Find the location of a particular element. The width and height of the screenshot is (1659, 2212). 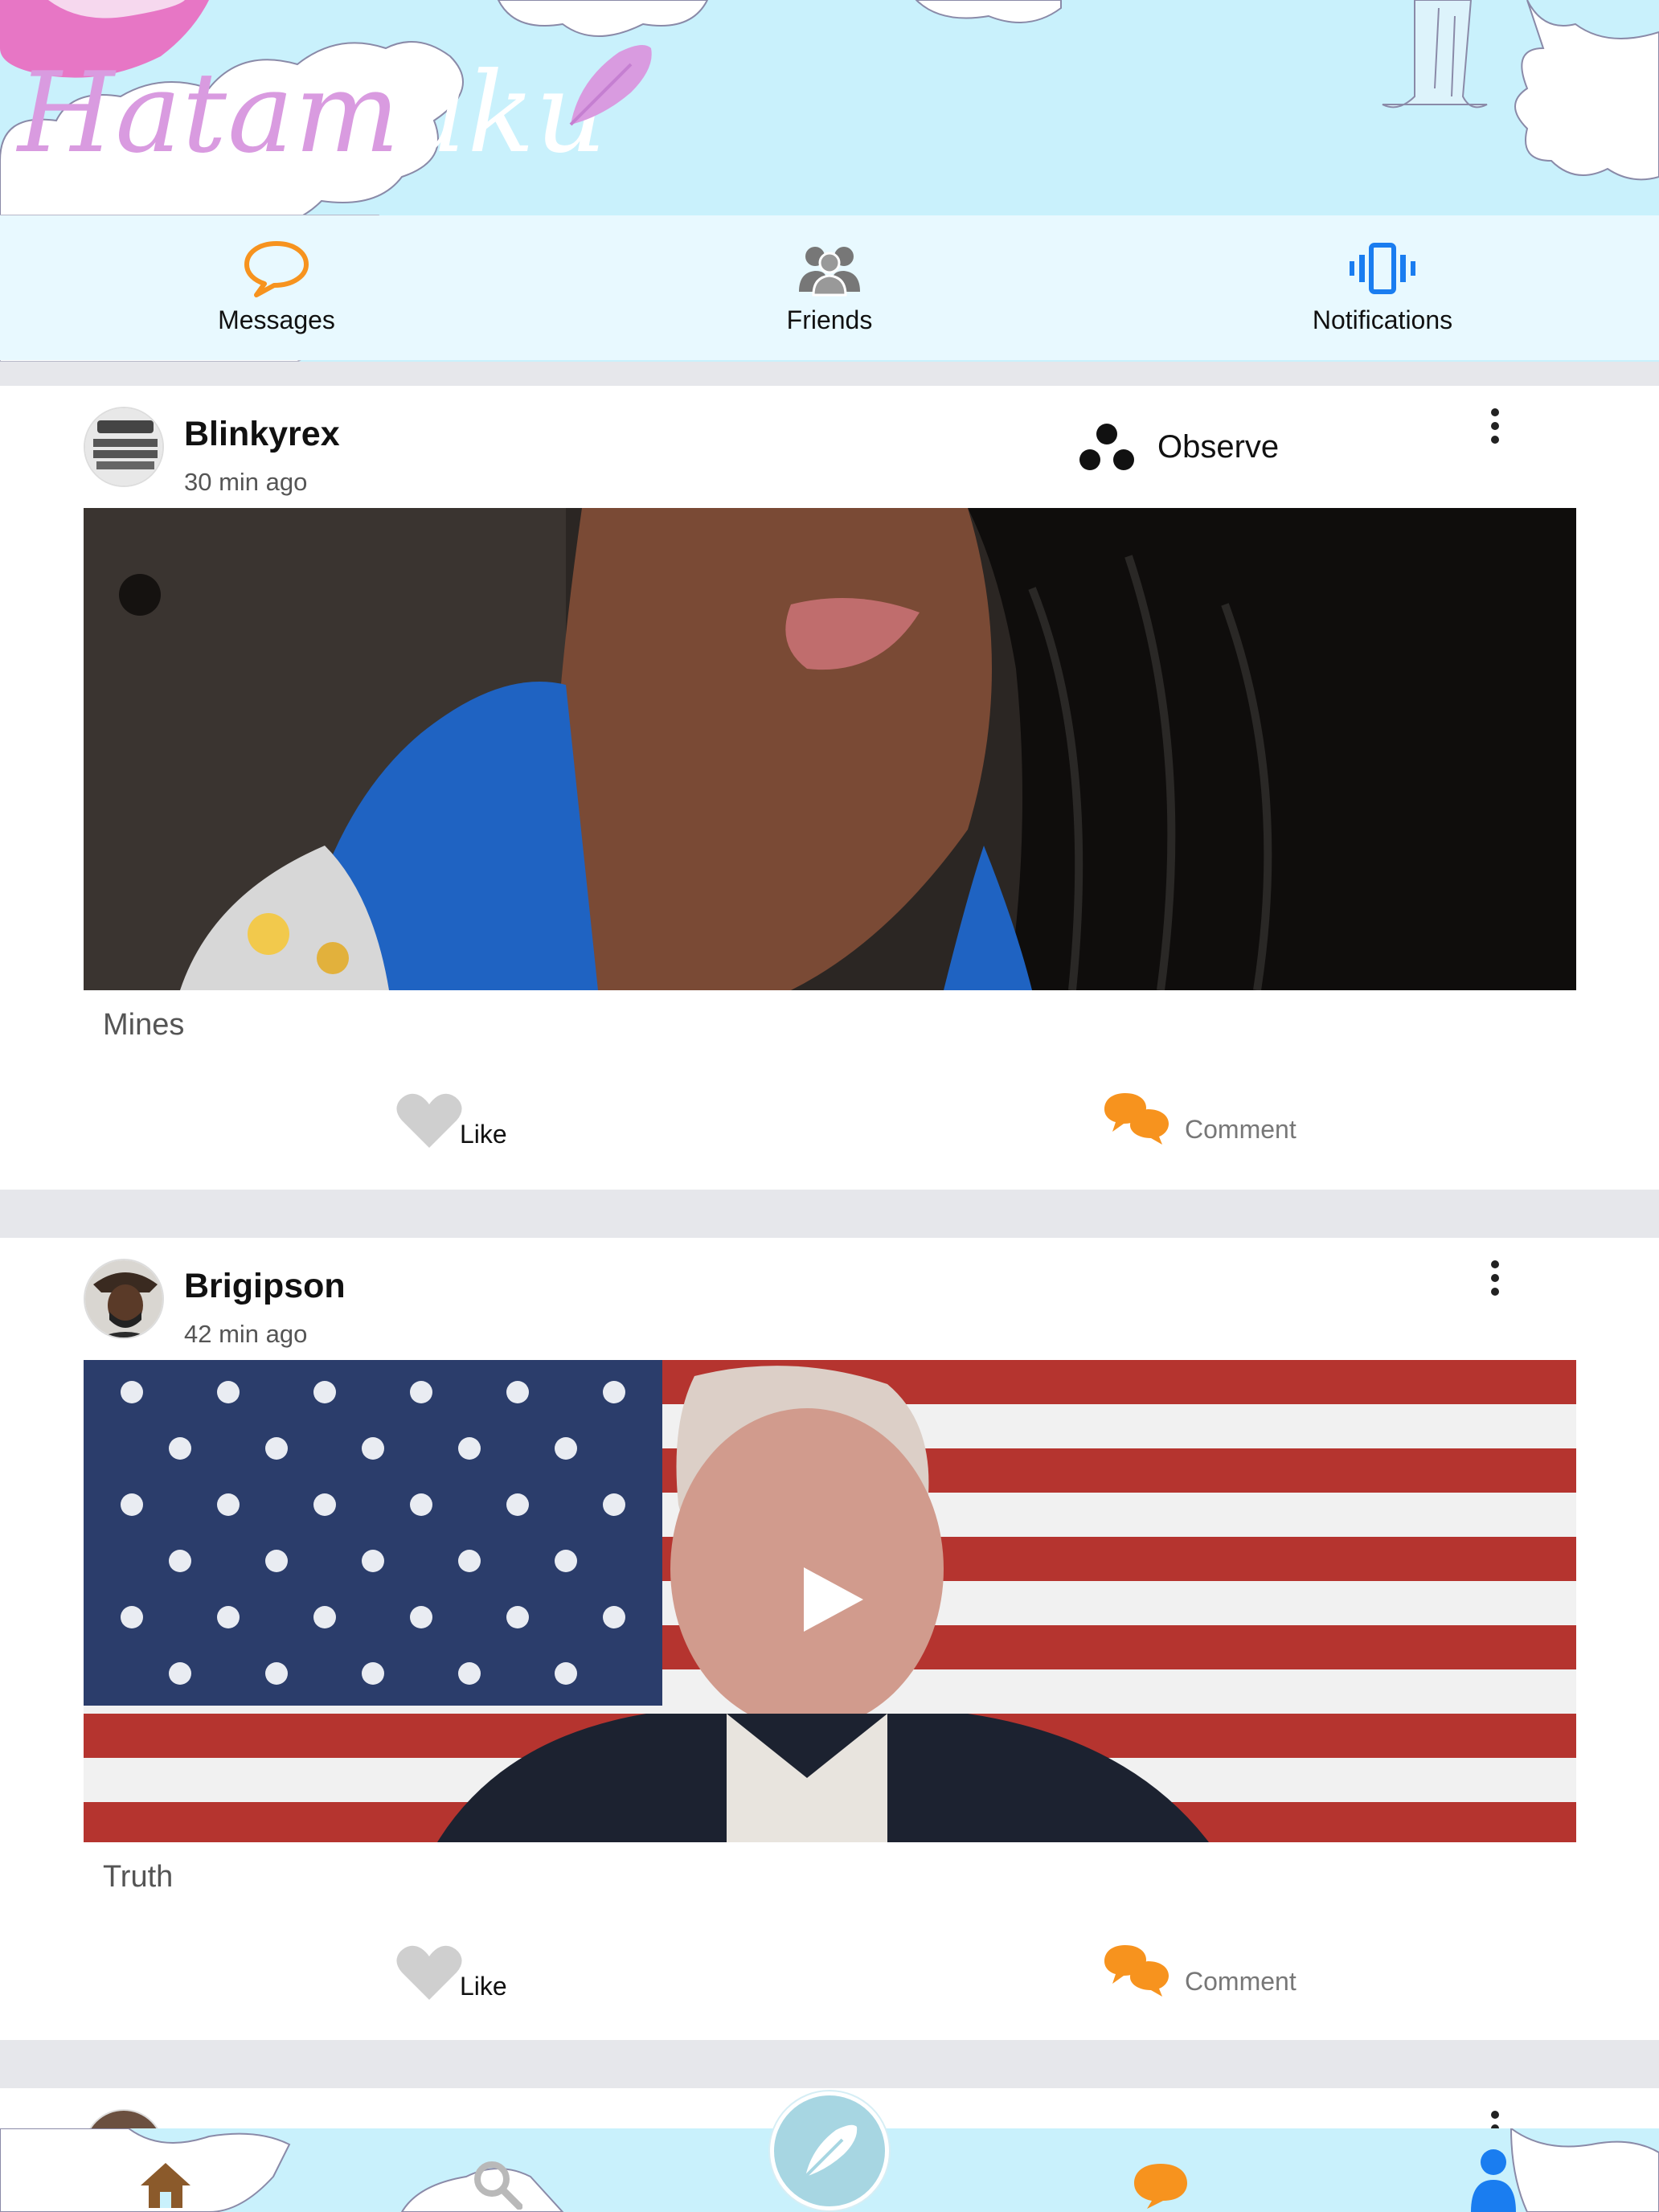

nav-messages is located at coordinates (1161, 2184).